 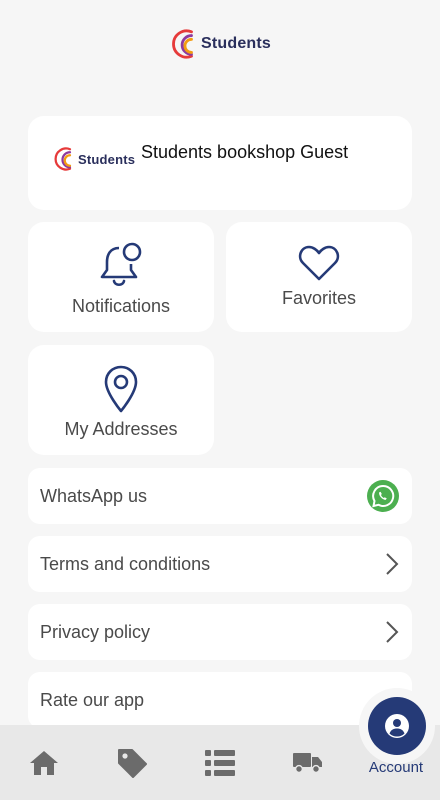 What do you see at coordinates (92, 699) in the screenshot?
I see `rate-label: Rate our app` at bounding box center [92, 699].